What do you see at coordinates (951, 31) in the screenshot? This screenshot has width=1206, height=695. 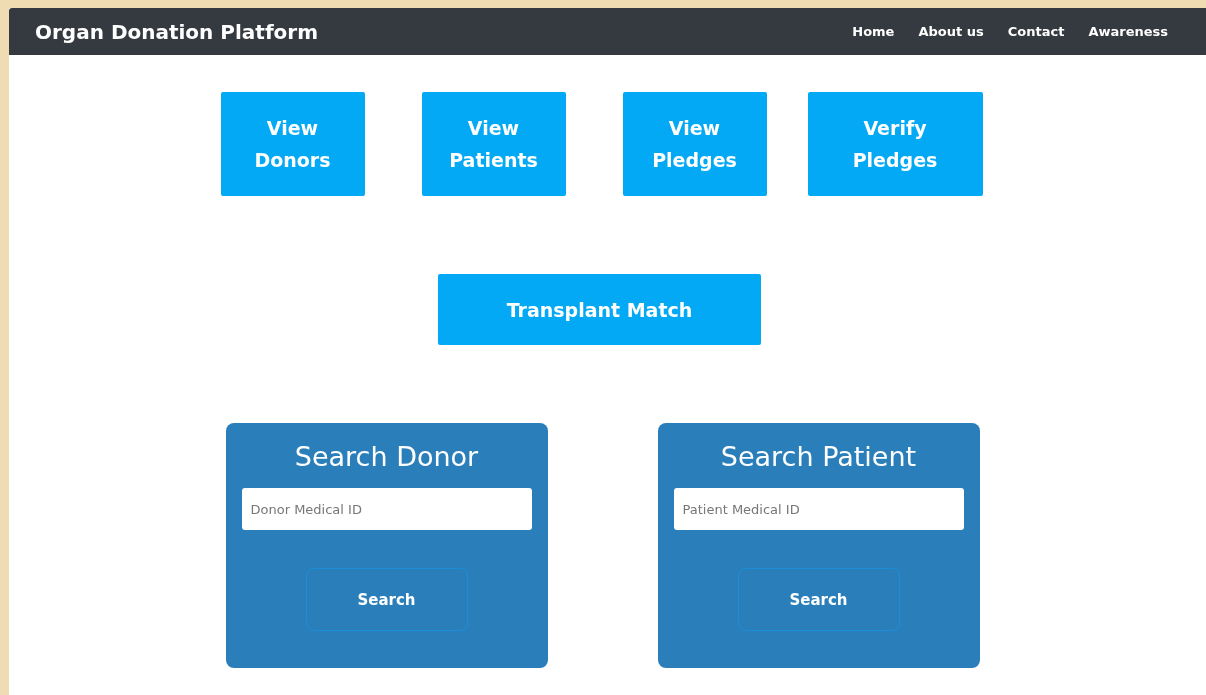 I see `nav-link: About us` at bounding box center [951, 31].